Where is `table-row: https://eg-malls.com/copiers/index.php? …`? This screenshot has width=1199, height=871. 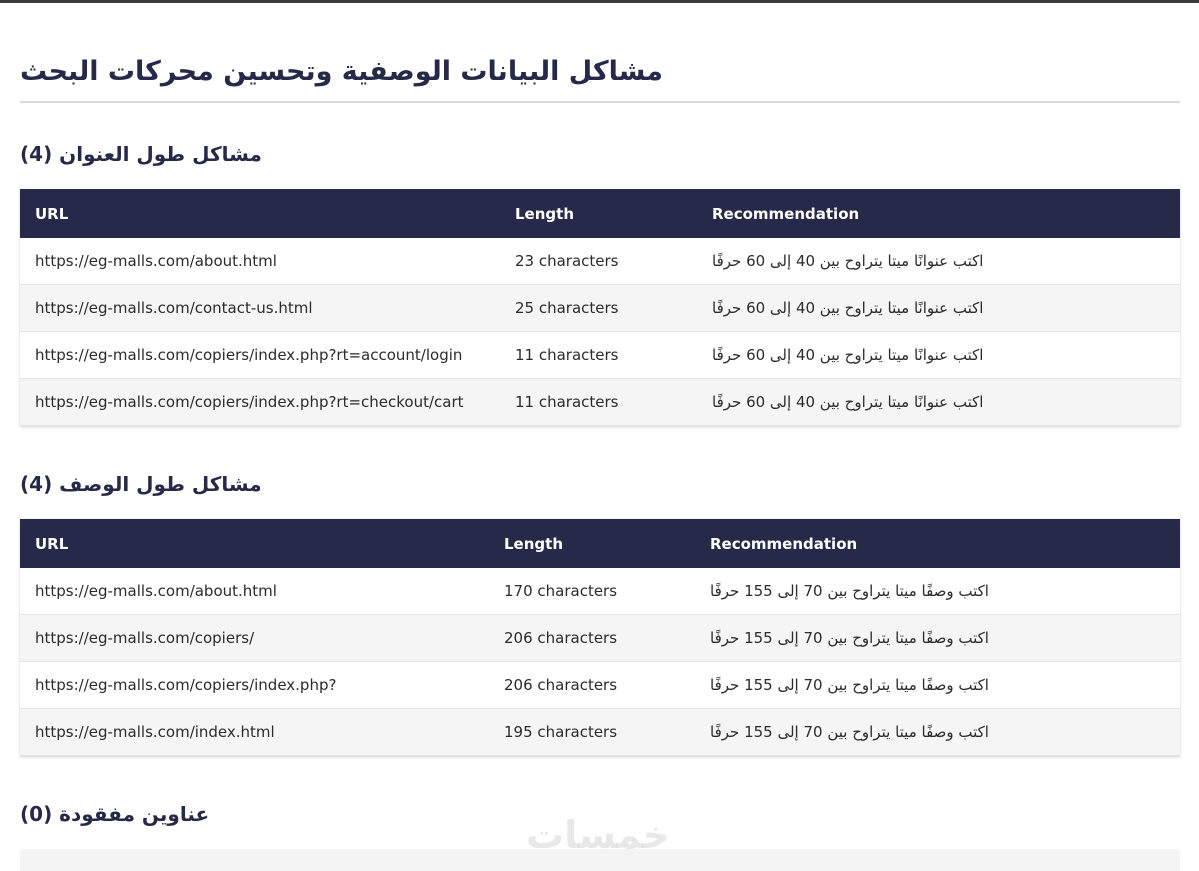
table-row: https://eg-malls.com/copiers/index.php? … is located at coordinates (600, 685).